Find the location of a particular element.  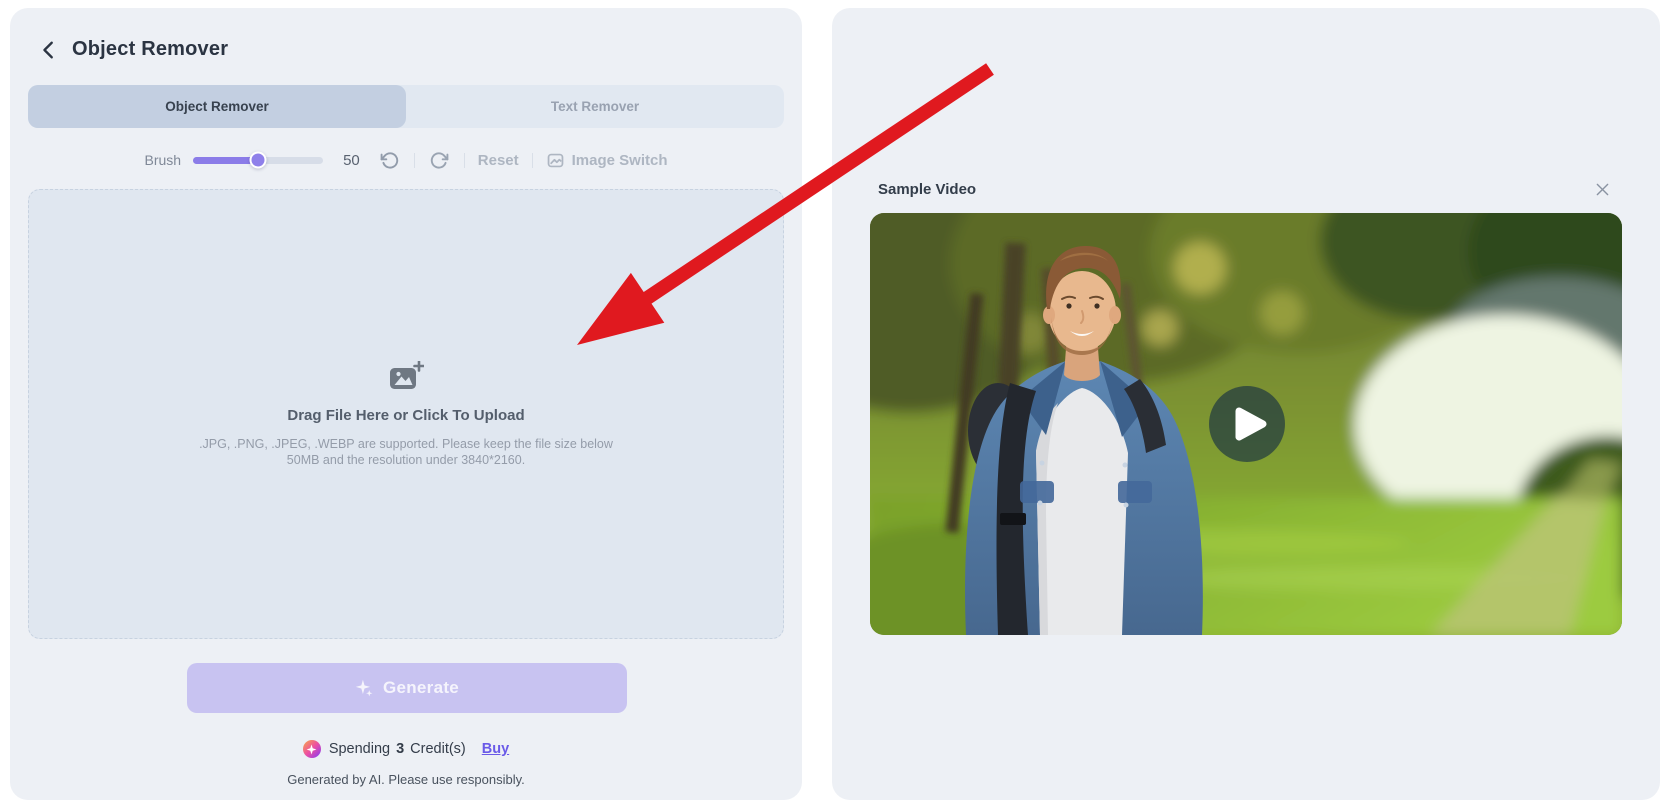

upload-title: Drag File Here or Click To Upload is located at coordinates (406, 415).